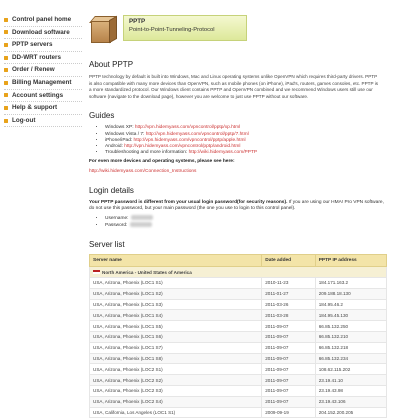 This screenshot has width=393, height=418. What do you see at coordinates (43, 96) in the screenshot?
I see `sidebar-item-account-settings: Account settings` at bounding box center [43, 96].